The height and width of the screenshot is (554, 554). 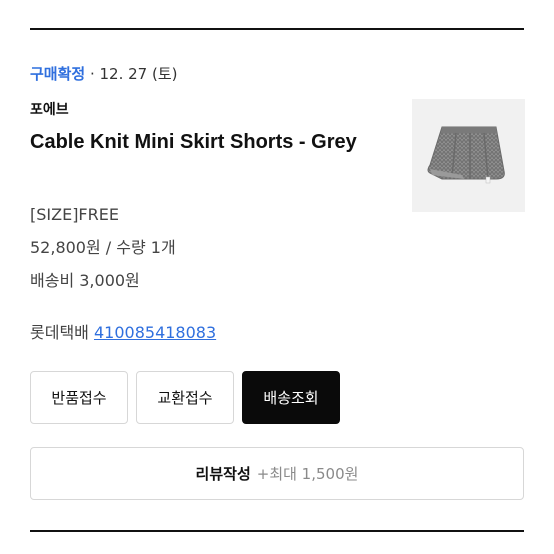 What do you see at coordinates (58, 74) in the screenshot?
I see `order-status-label: 구매확정` at bounding box center [58, 74].